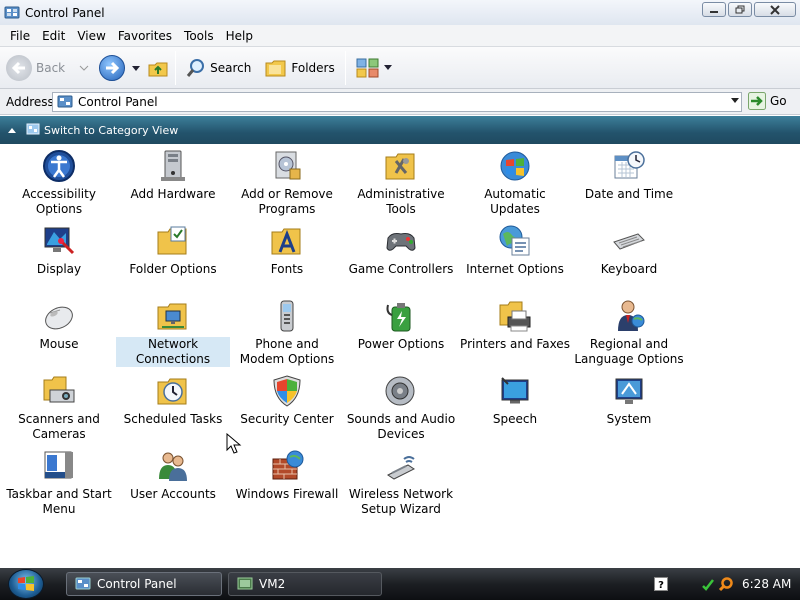  I want to click on item-accessibility-options: Accessibility Options, so click(59, 183).